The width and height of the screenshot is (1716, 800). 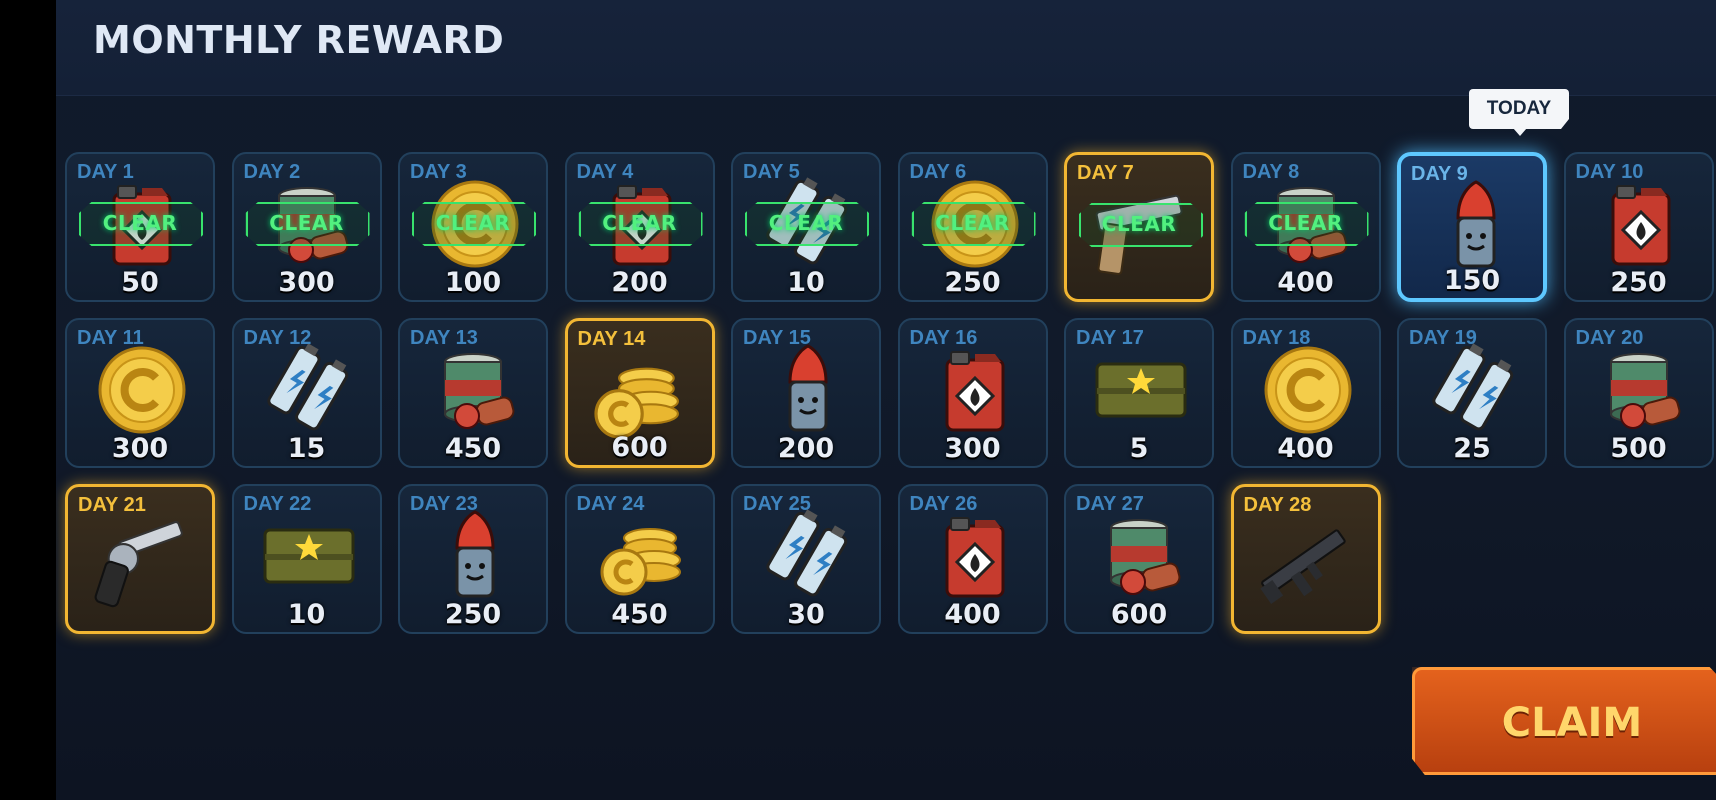 What do you see at coordinates (112, 505) in the screenshot?
I see `day-label: DAY 21` at bounding box center [112, 505].